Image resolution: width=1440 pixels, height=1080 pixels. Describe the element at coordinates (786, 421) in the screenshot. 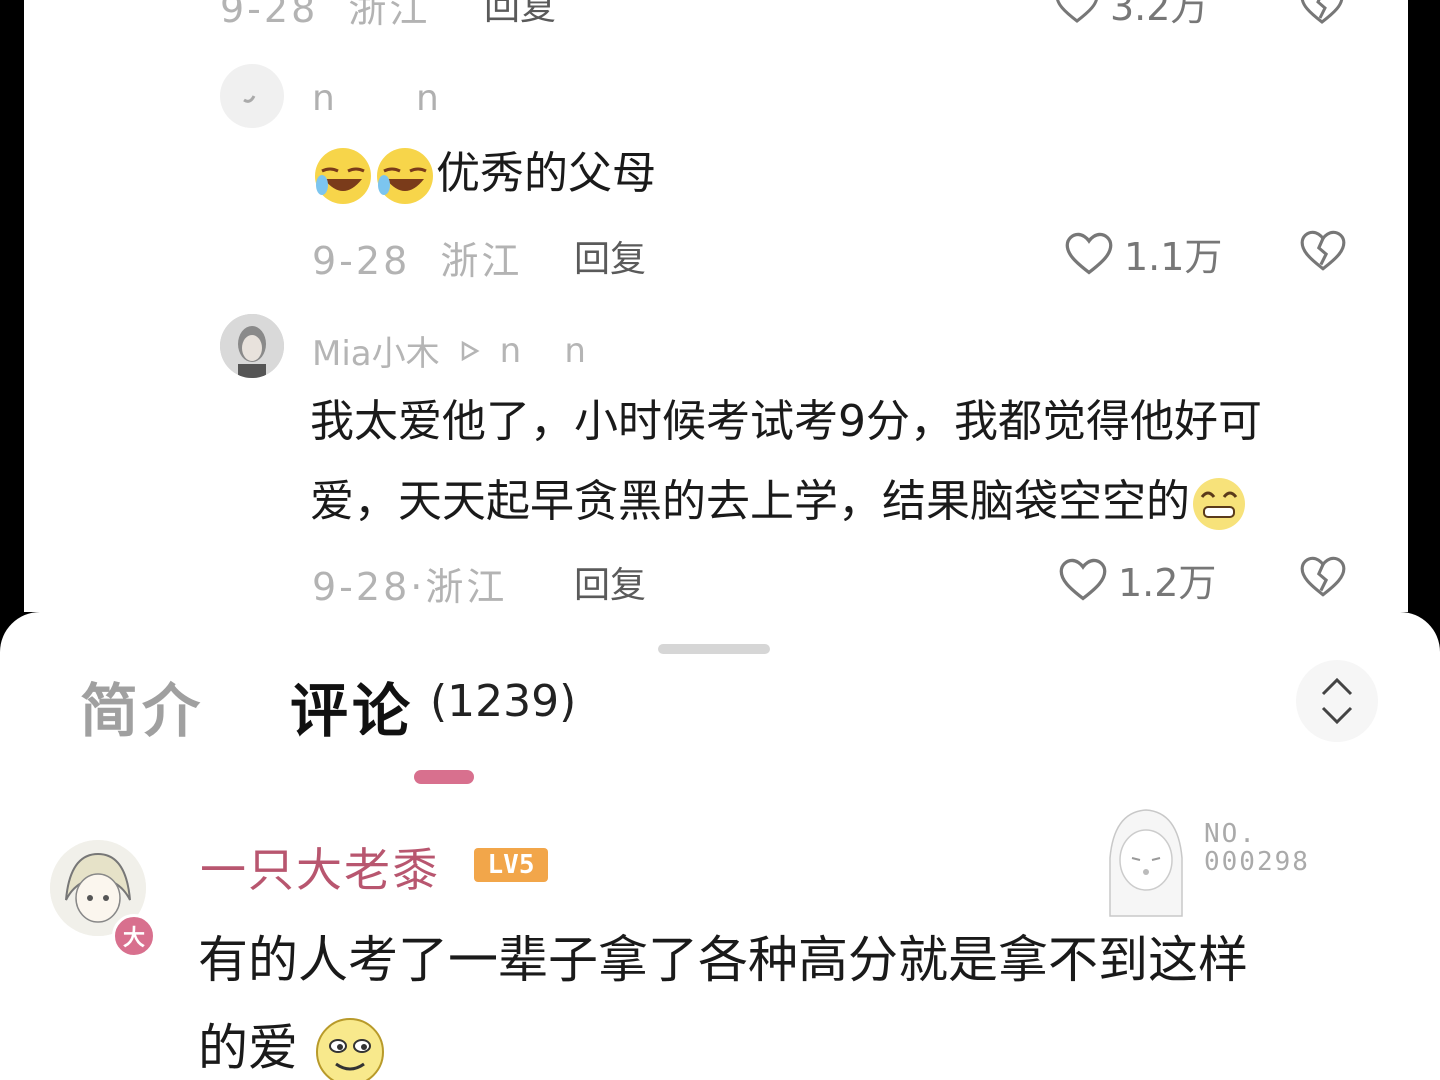

I see `comment-text-line: 我太爱他了，小时候考试考9分，我都觉得他好可` at that location.